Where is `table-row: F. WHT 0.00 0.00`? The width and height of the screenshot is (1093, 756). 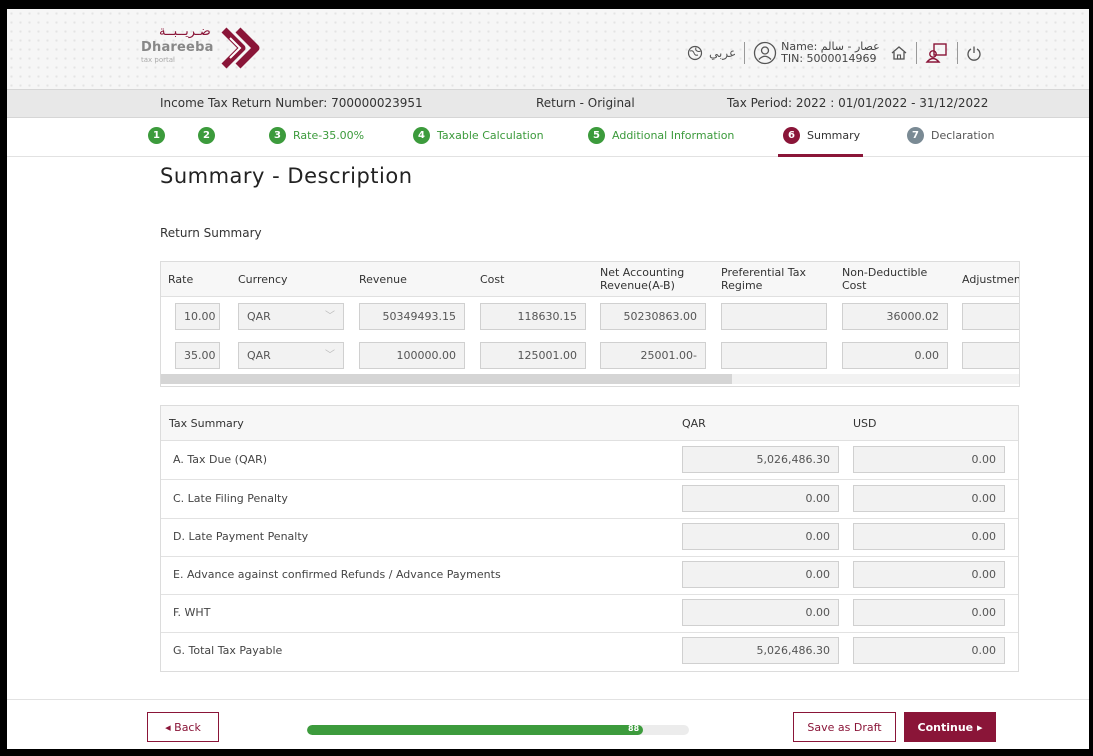
table-row: F. WHT 0.00 0.00 is located at coordinates (589, 613).